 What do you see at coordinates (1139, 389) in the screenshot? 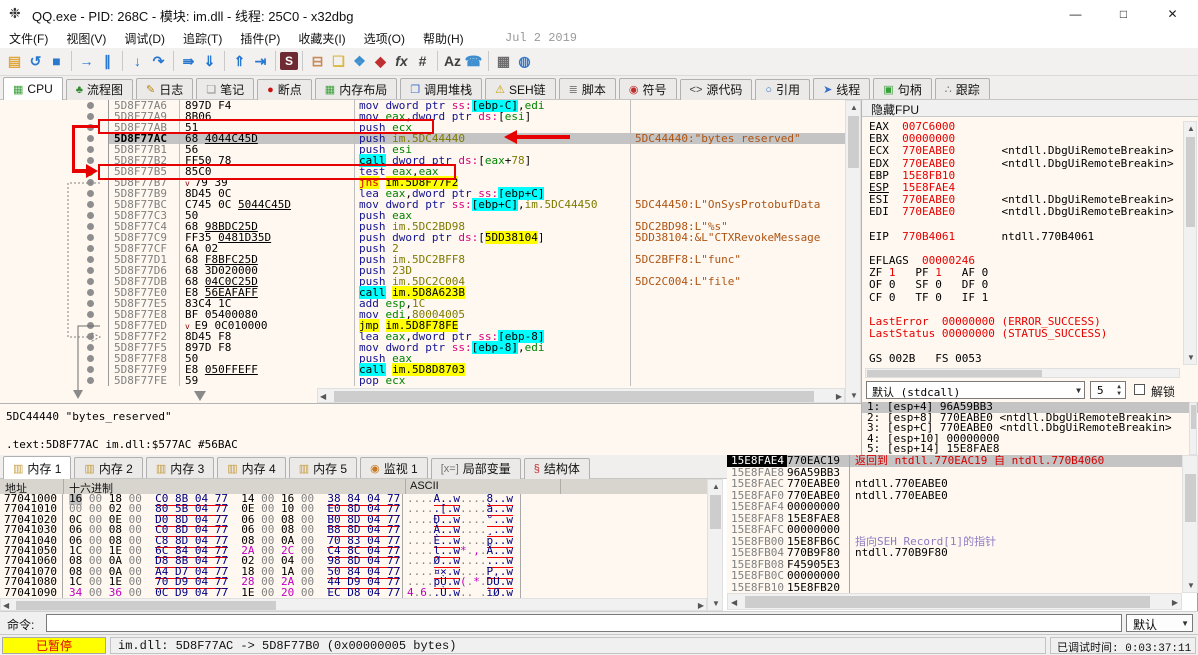
I see `unlock-checkbox` at bounding box center [1139, 389].